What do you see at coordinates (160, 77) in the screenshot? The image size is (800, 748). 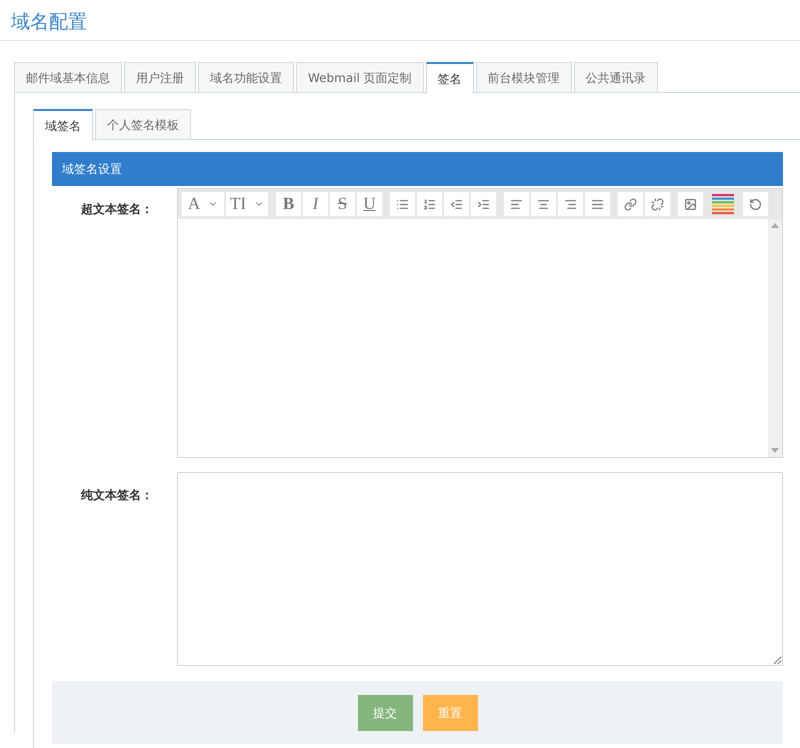 I see `tab: 用户注册` at bounding box center [160, 77].